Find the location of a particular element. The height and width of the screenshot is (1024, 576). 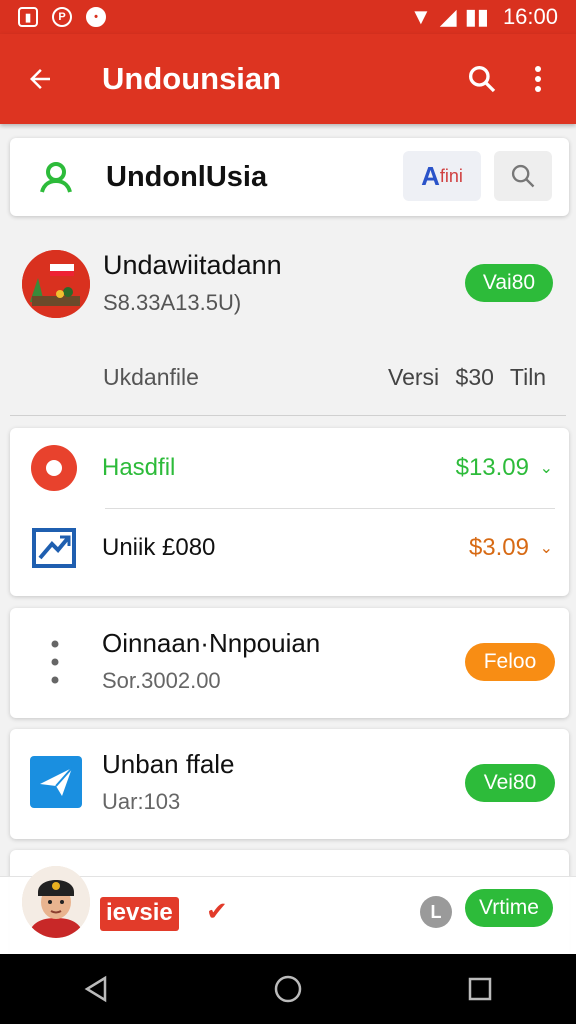

battery-icon: ▮▮ is located at coordinates (476, 16).